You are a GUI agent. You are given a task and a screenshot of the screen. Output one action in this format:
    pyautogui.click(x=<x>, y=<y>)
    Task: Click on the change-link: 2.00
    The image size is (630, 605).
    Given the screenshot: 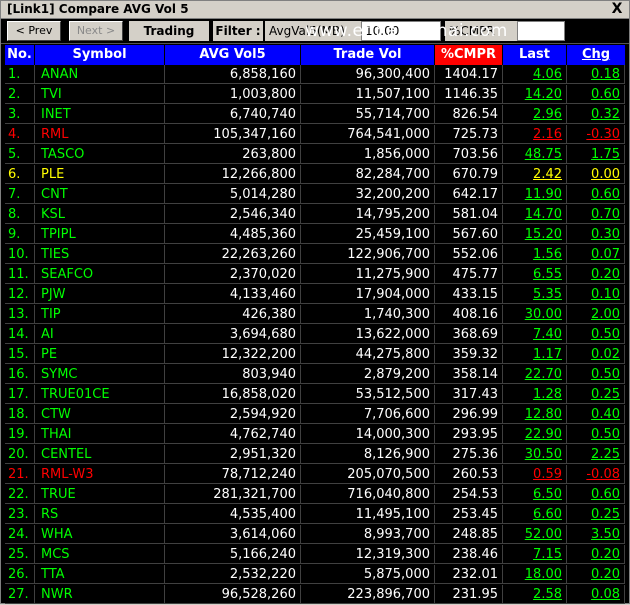 What is the action you would take?
    pyautogui.click(x=596, y=314)
    